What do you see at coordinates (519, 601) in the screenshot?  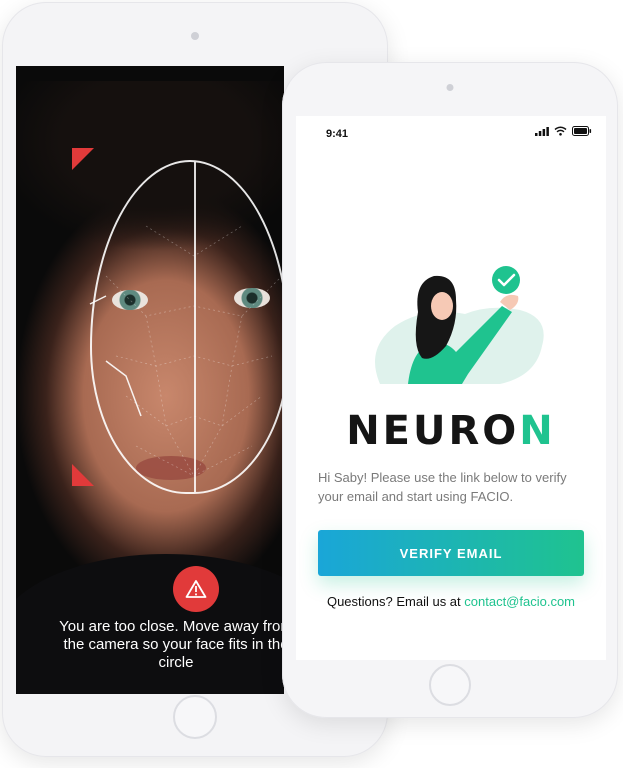 I see `contact-email-link: contact@facio.com` at bounding box center [519, 601].